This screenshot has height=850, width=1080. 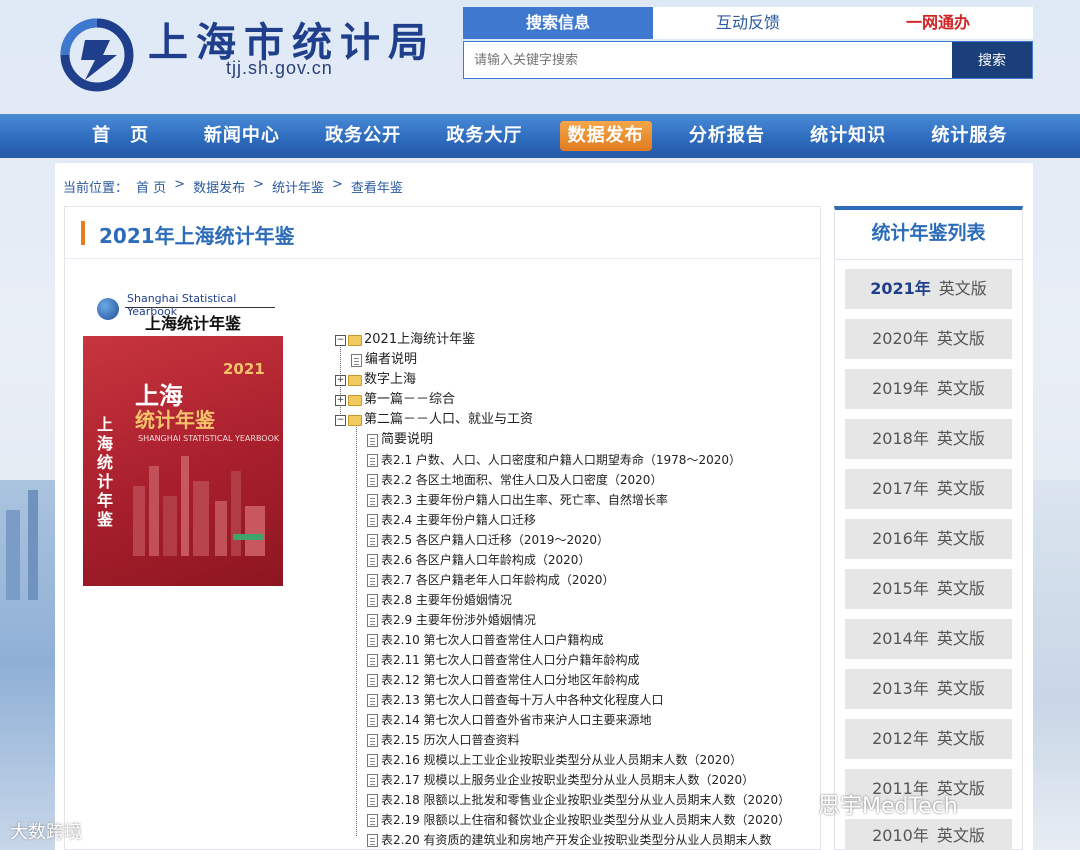 What do you see at coordinates (492, 640) in the screenshot?
I see `tree-item-label: 表2.10 第七次人口普查常住人口户籍构成` at bounding box center [492, 640].